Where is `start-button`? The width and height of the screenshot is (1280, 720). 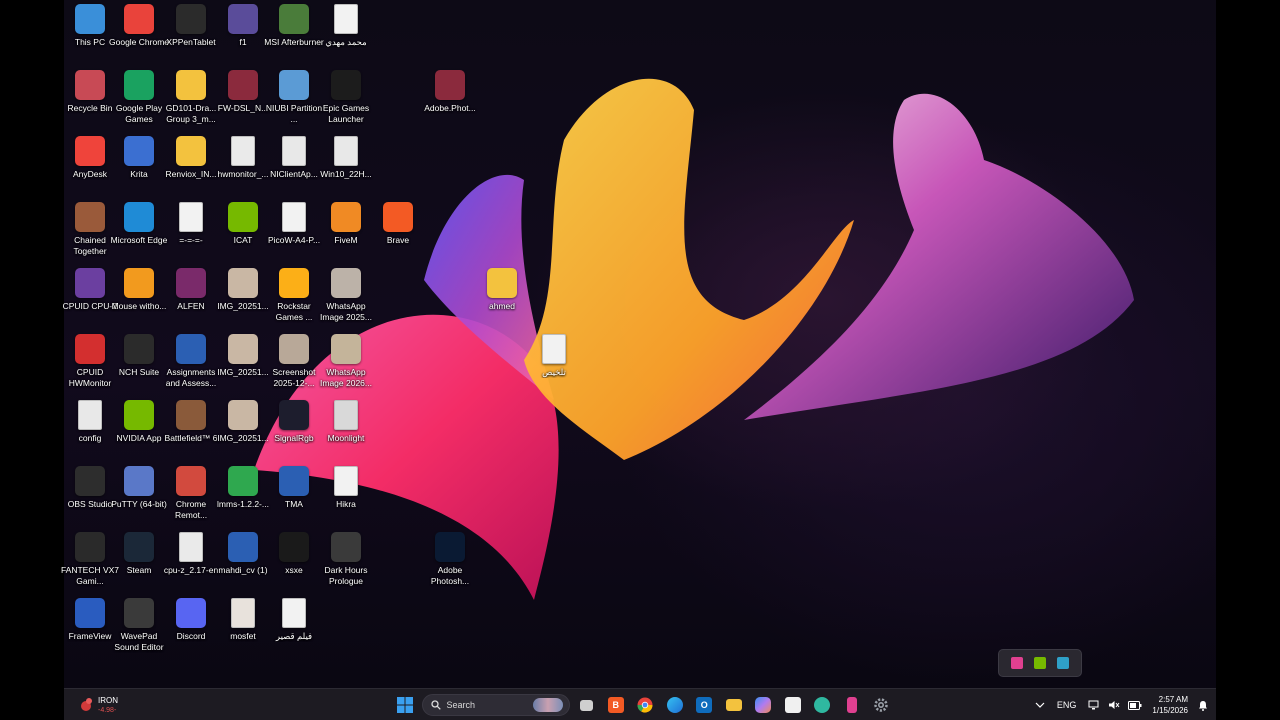 start-button is located at coordinates (405, 705).